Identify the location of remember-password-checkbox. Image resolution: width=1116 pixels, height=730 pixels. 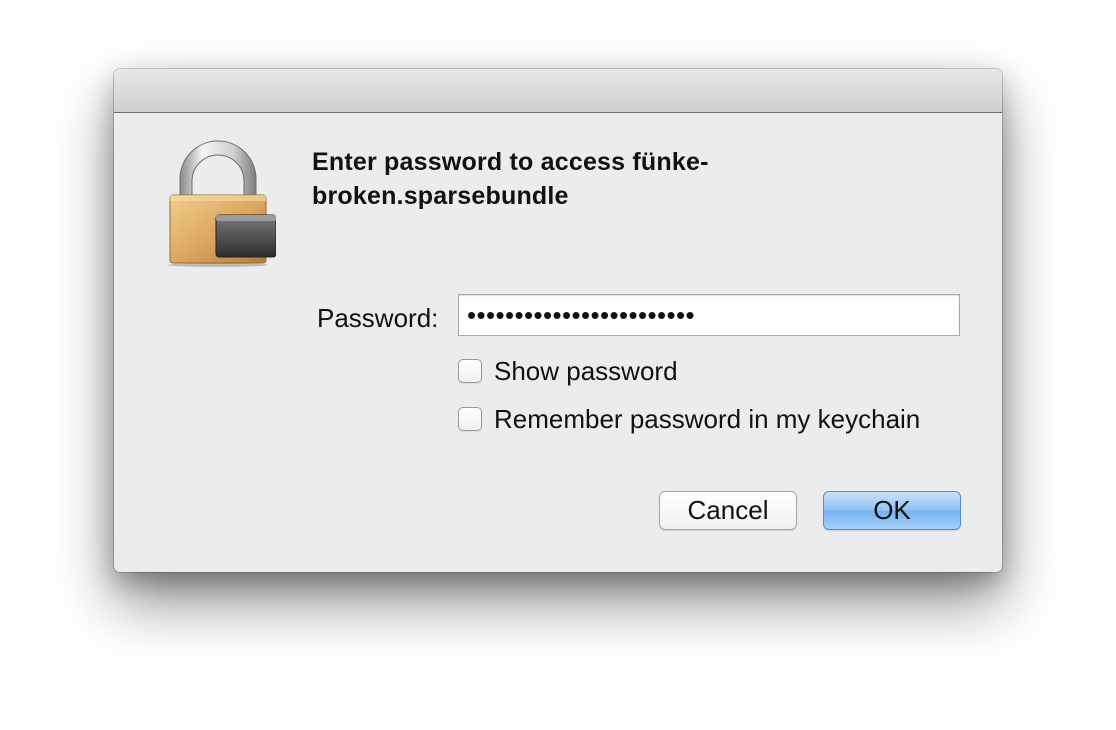
(470, 419).